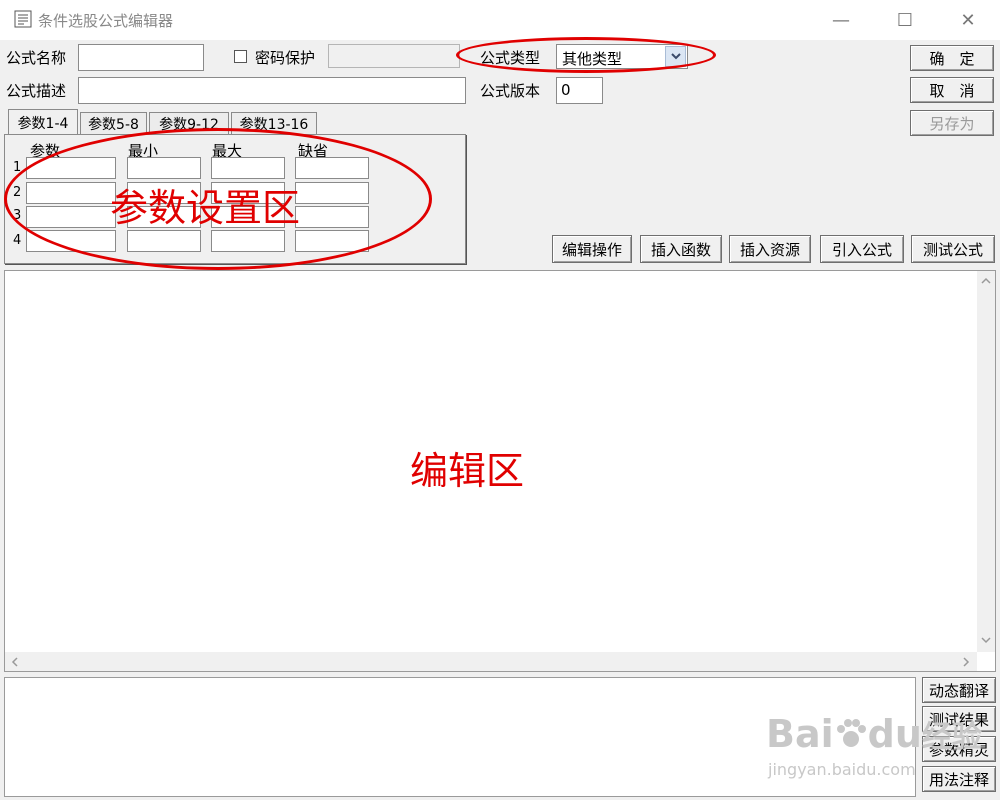 The image size is (1000, 800). What do you see at coordinates (841, 20) in the screenshot?
I see `minimize-button: —` at bounding box center [841, 20].